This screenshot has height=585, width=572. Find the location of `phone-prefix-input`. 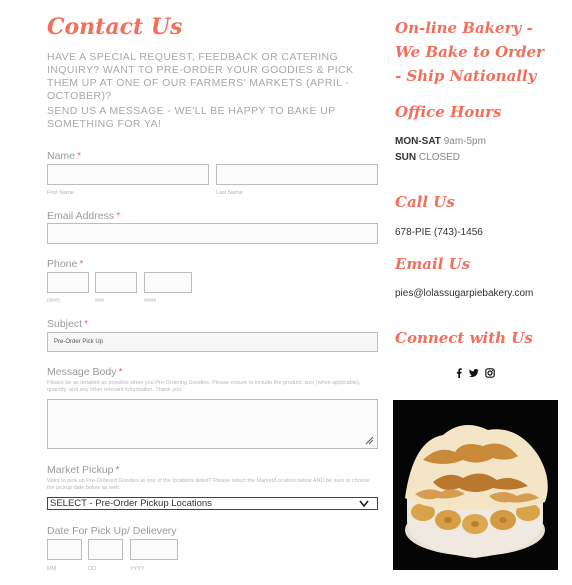

phone-prefix-input is located at coordinates (116, 282).